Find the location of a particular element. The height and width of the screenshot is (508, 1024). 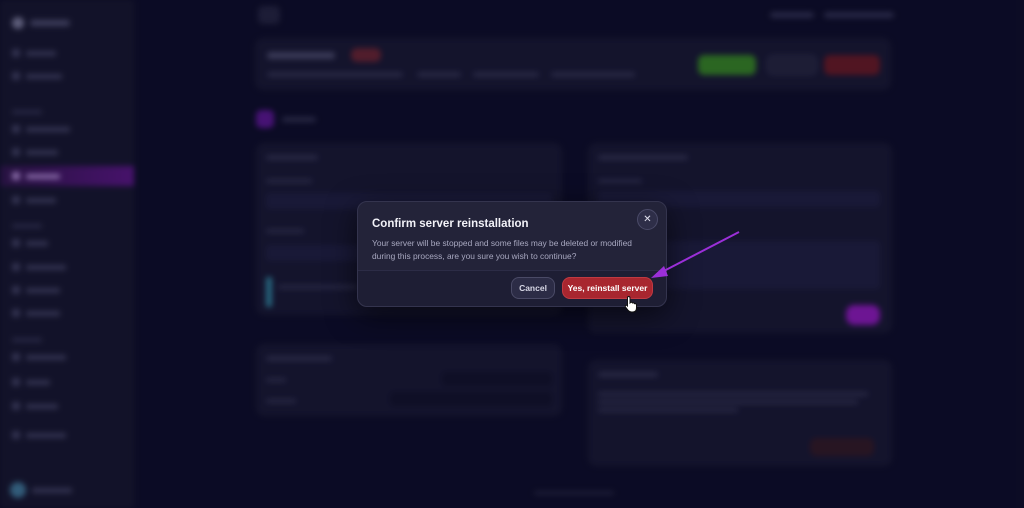

mouse-pointer-icon is located at coordinates (630, 304).